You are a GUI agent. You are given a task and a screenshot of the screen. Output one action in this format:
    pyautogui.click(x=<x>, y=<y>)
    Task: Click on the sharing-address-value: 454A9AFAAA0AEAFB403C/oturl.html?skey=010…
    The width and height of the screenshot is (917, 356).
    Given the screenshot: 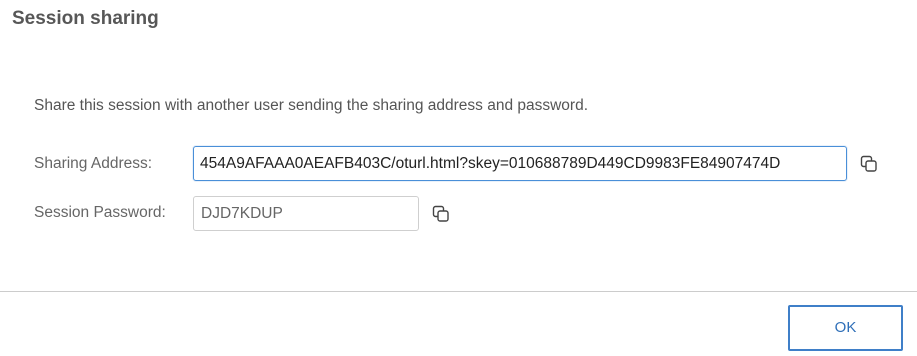 What is the action you would take?
    pyautogui.click(x=490, y=163)
    